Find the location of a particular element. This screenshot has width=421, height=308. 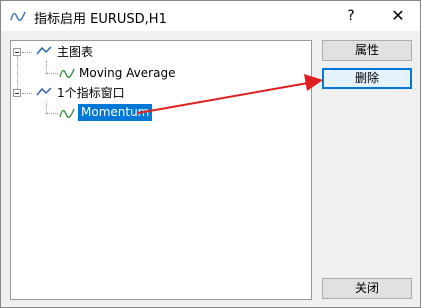

properties-button: 属性 is located at coordinates (367, 50).